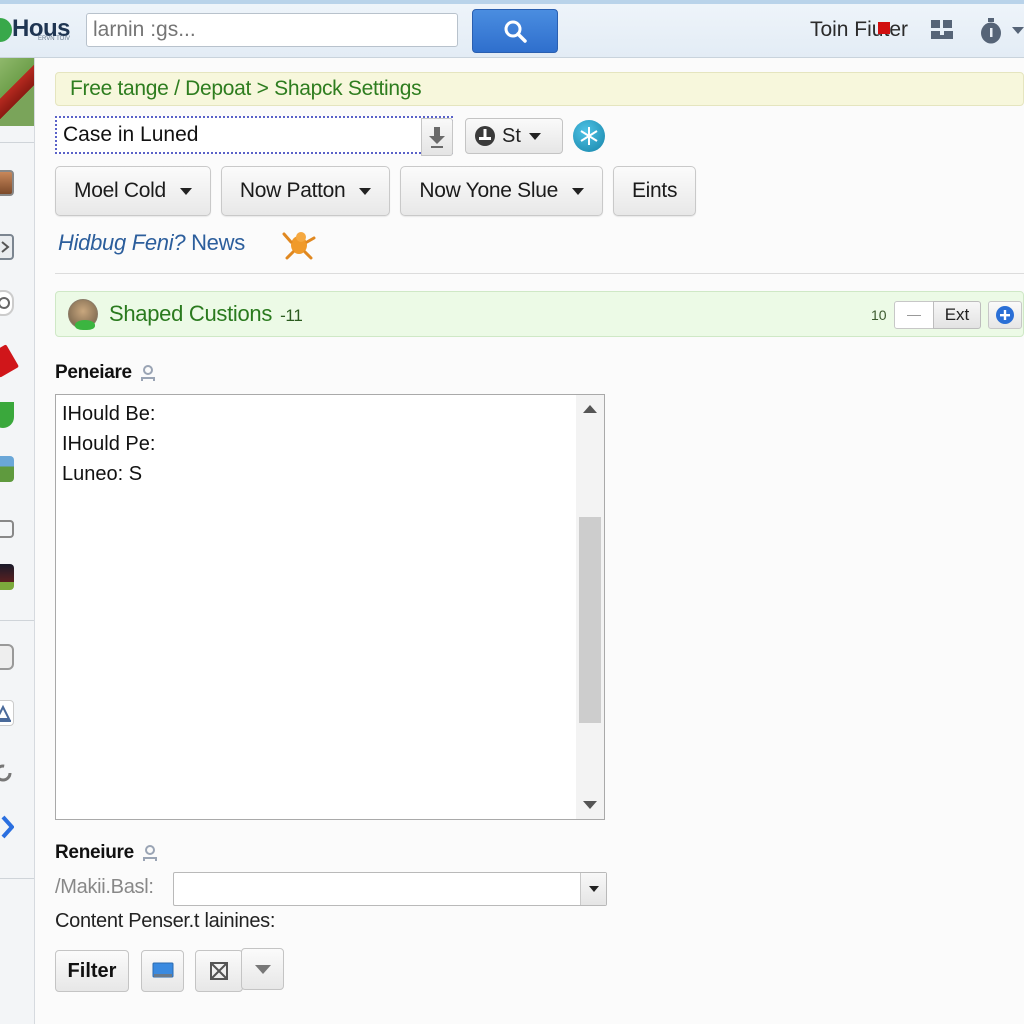 The image size is (1024, 1024). What do you see at coordinates (10, 361) in the screenshot?
I see `red-flag-icon` at bounding box center [10, 361].